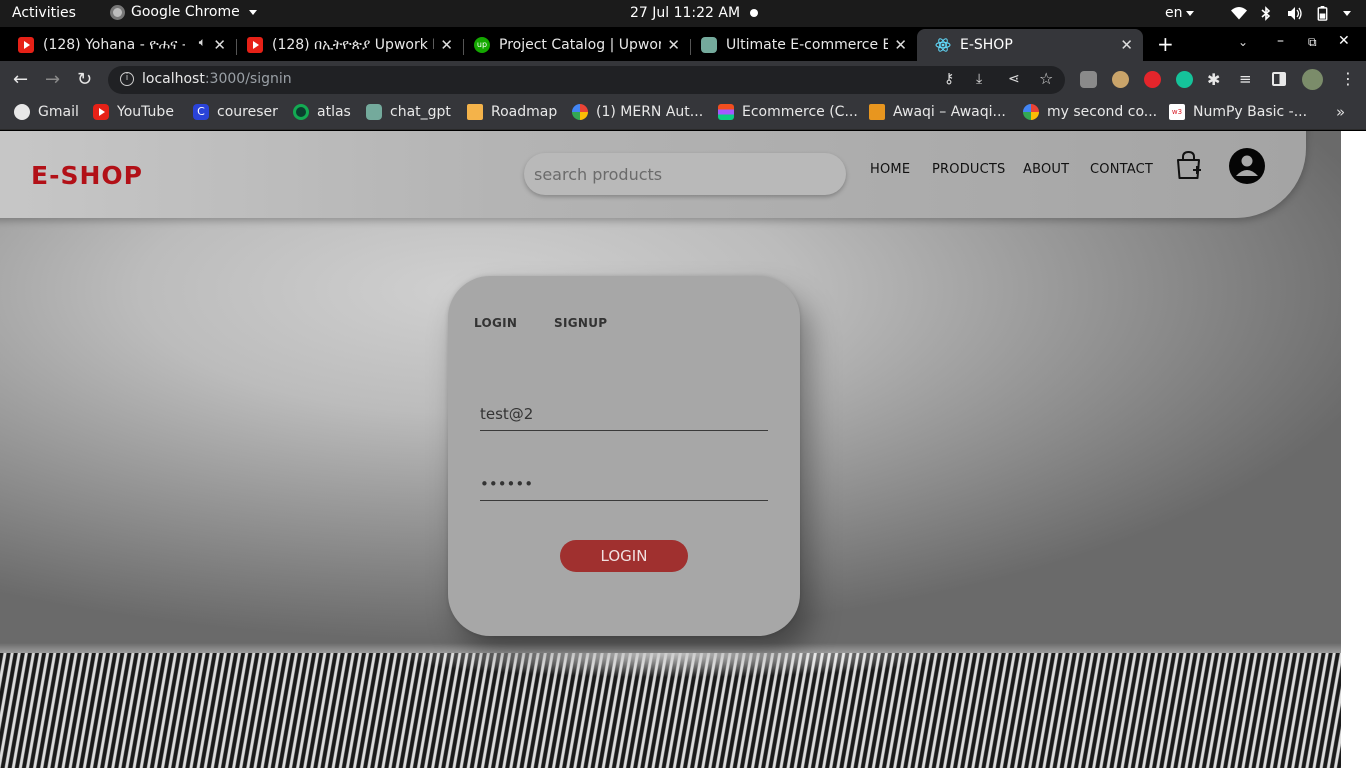  What do you see at coordinates (1030, 45) in the screenshot?
I see `tab-eshop: E-SHOP ✕` at bounding box center [1030, 45].